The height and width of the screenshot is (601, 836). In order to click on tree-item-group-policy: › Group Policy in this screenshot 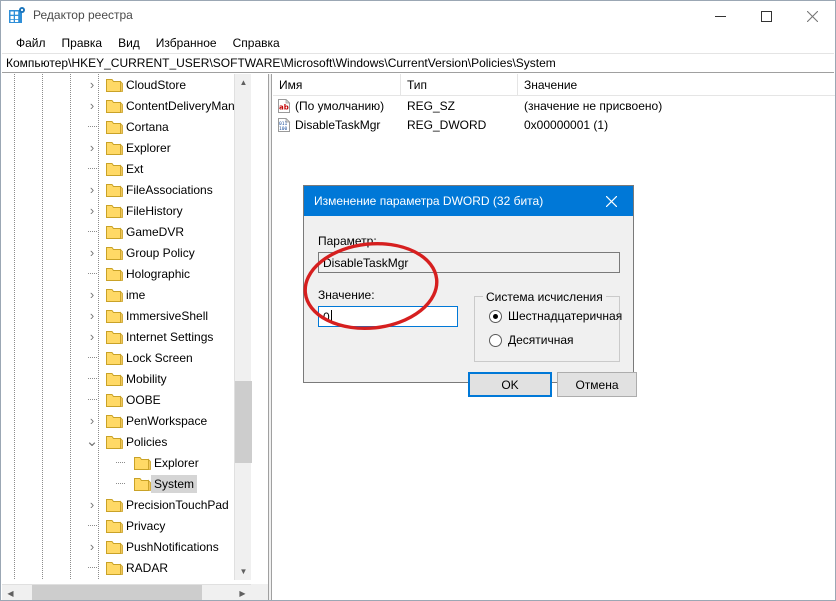, I will do `click(126, 252)`.